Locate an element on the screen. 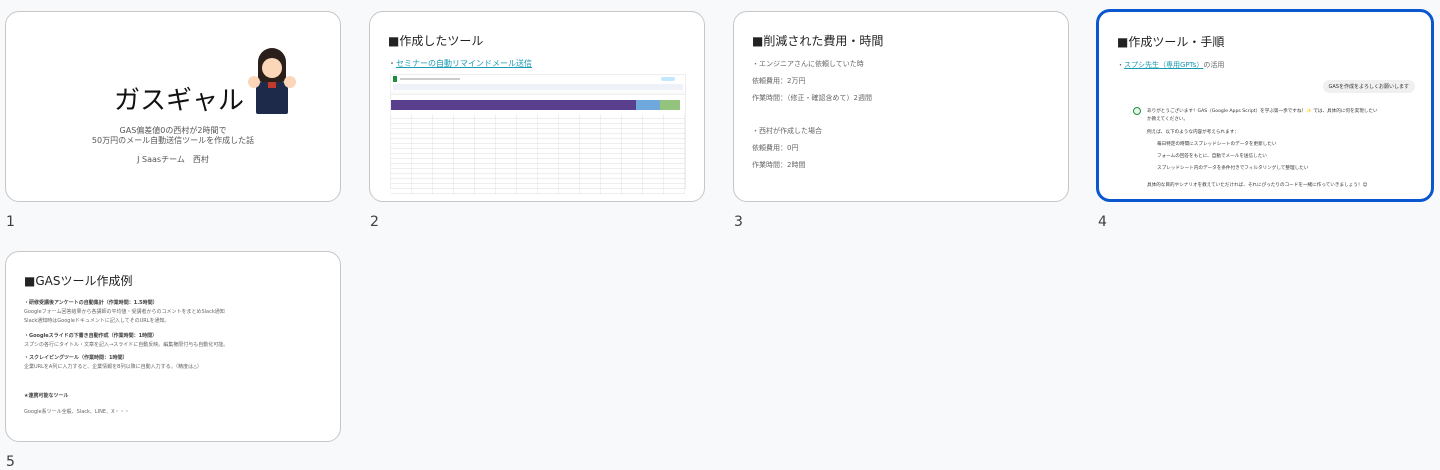 The image size is (1440, 470). slide-number: 1 is located at coordinates (10, 222).